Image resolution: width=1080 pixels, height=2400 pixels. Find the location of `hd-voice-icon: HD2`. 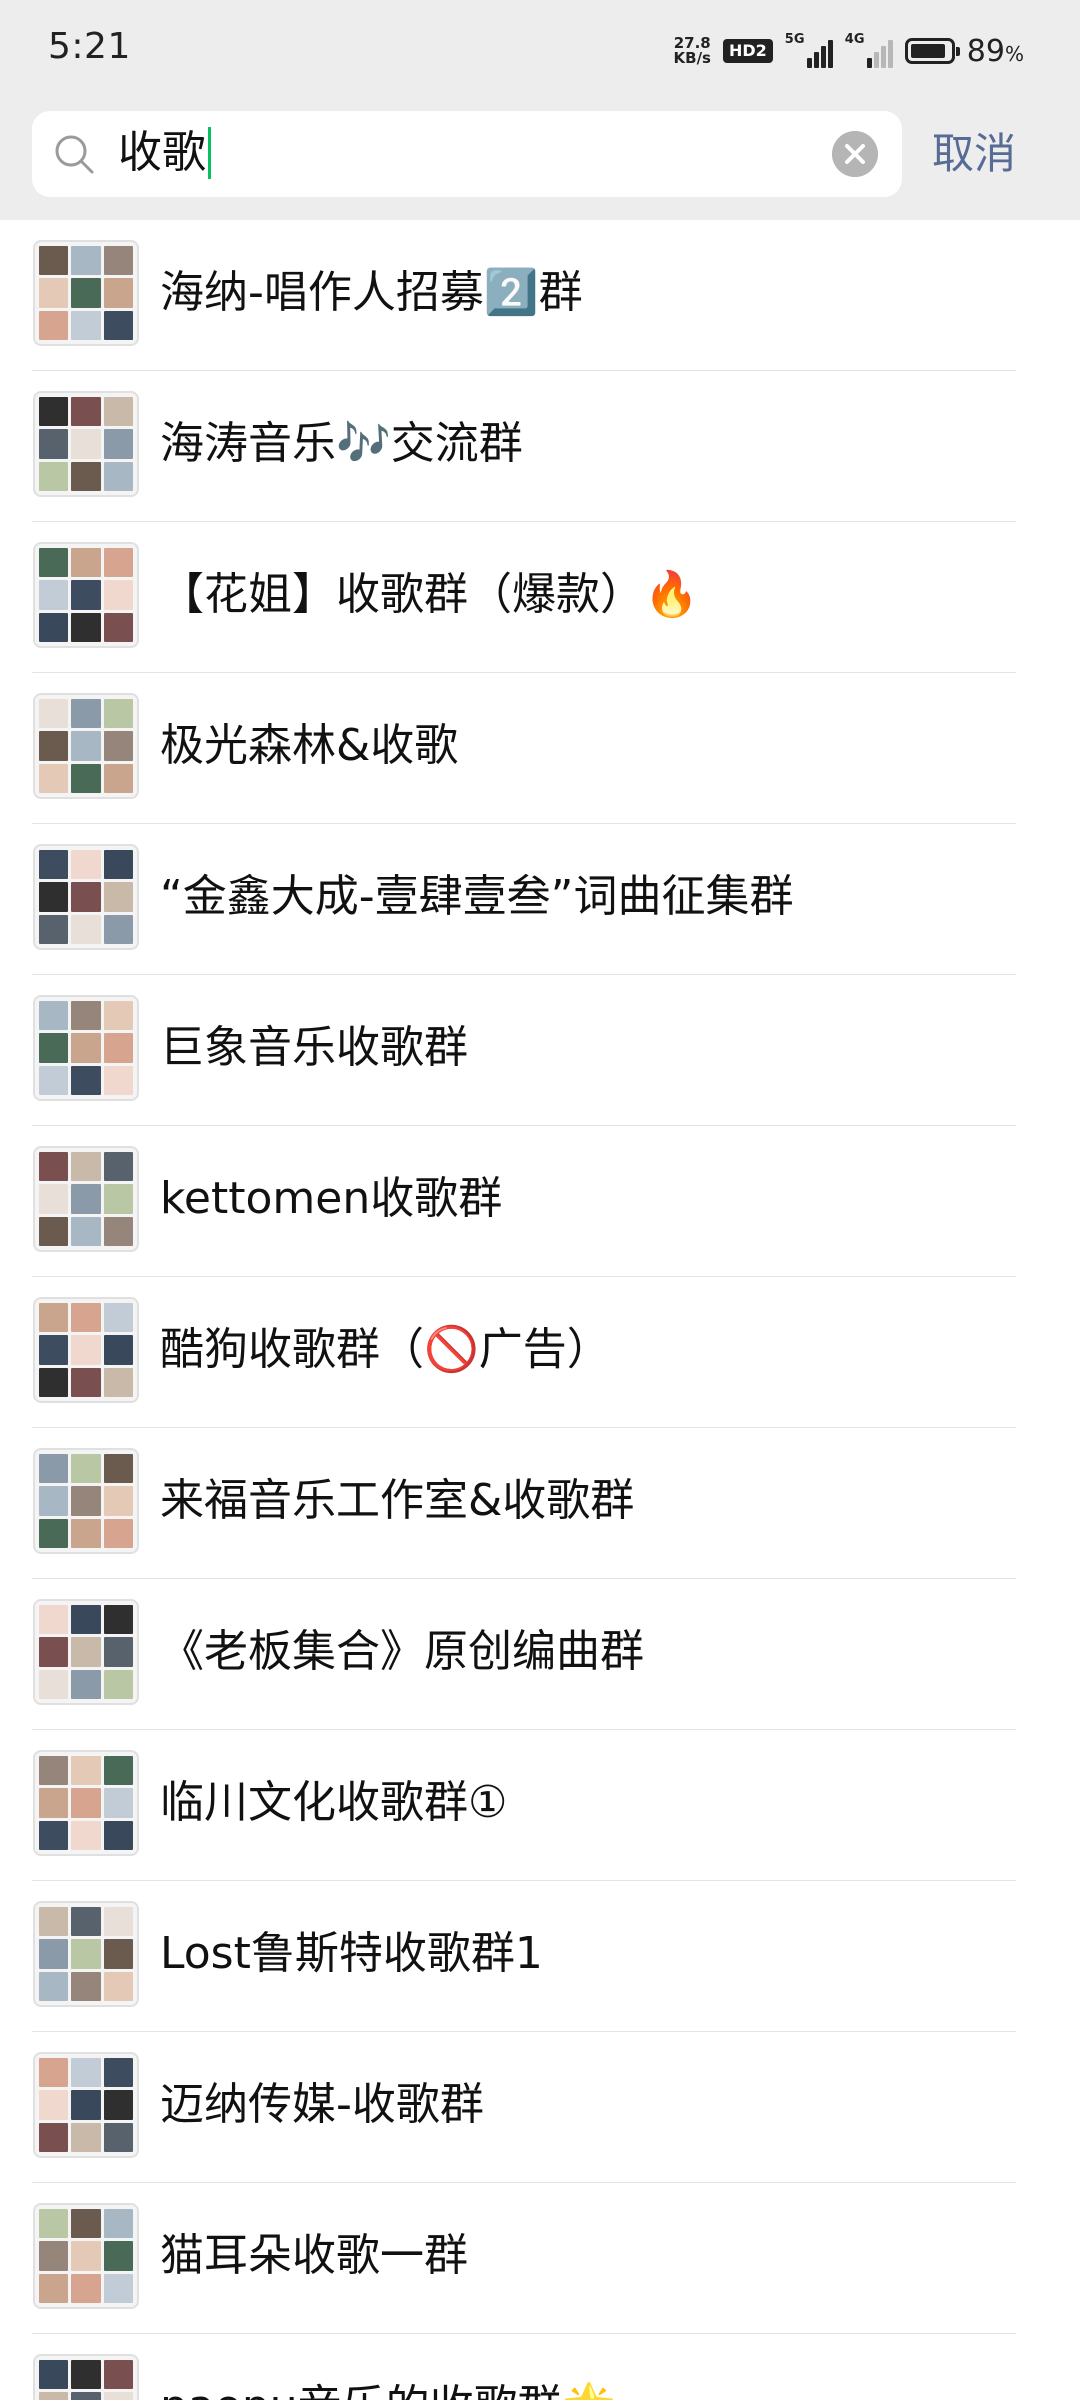

hd-voice-icon: HD2 is located at coordinates (747, 51).